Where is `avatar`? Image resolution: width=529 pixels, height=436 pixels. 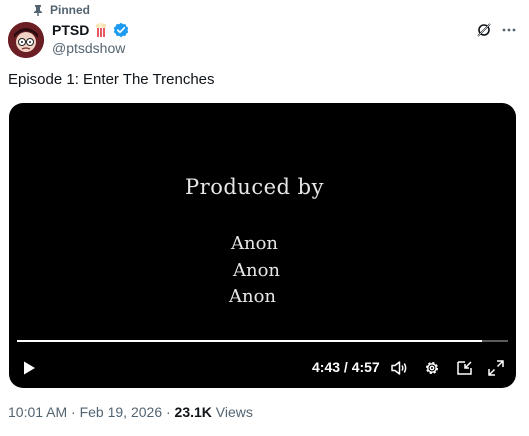
avatar is located at coordinates (26, 40).